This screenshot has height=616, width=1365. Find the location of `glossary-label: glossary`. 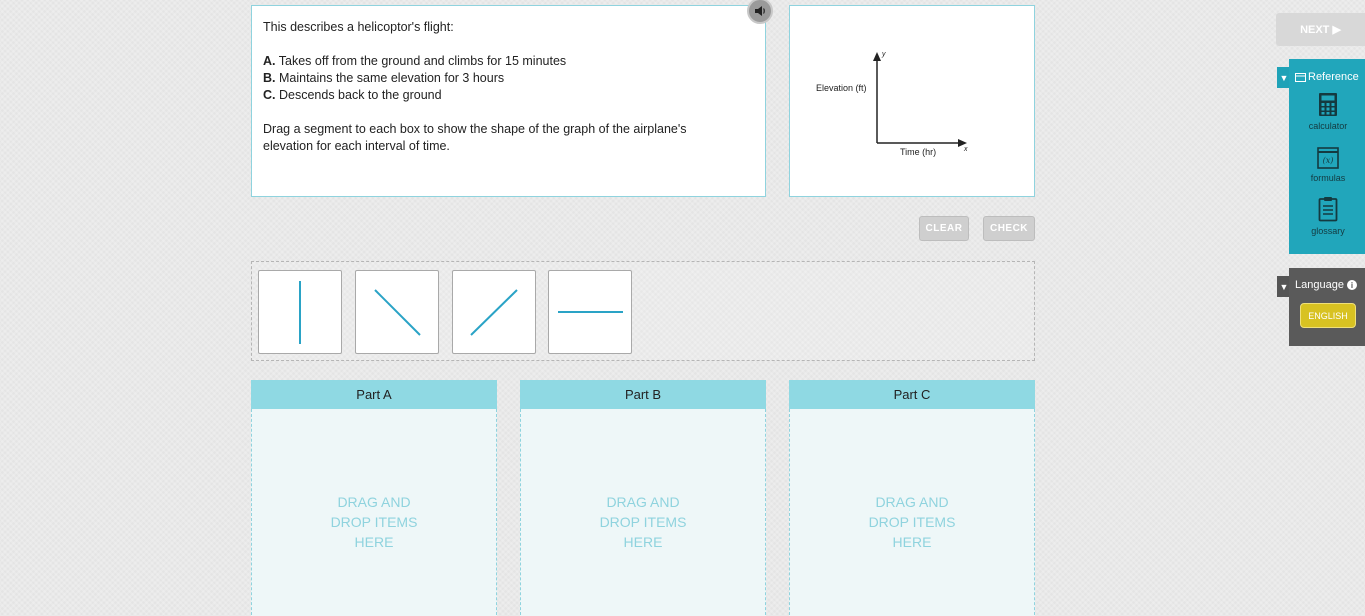

glossary-label: glossary is located at coordinates (1328, 231).